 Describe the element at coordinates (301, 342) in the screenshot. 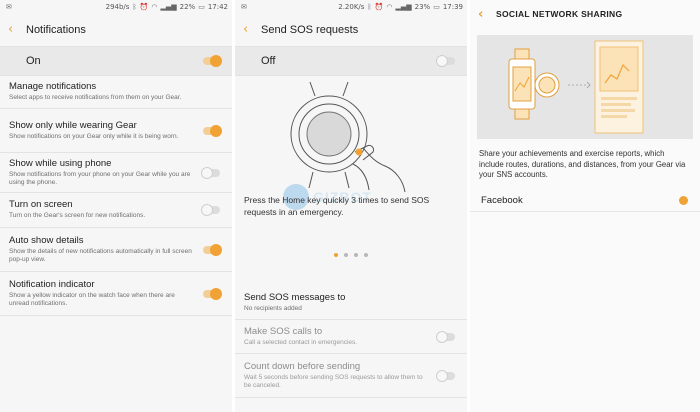

I see `setting-subtitle: Call a selected contact in emergencies.` at that location.